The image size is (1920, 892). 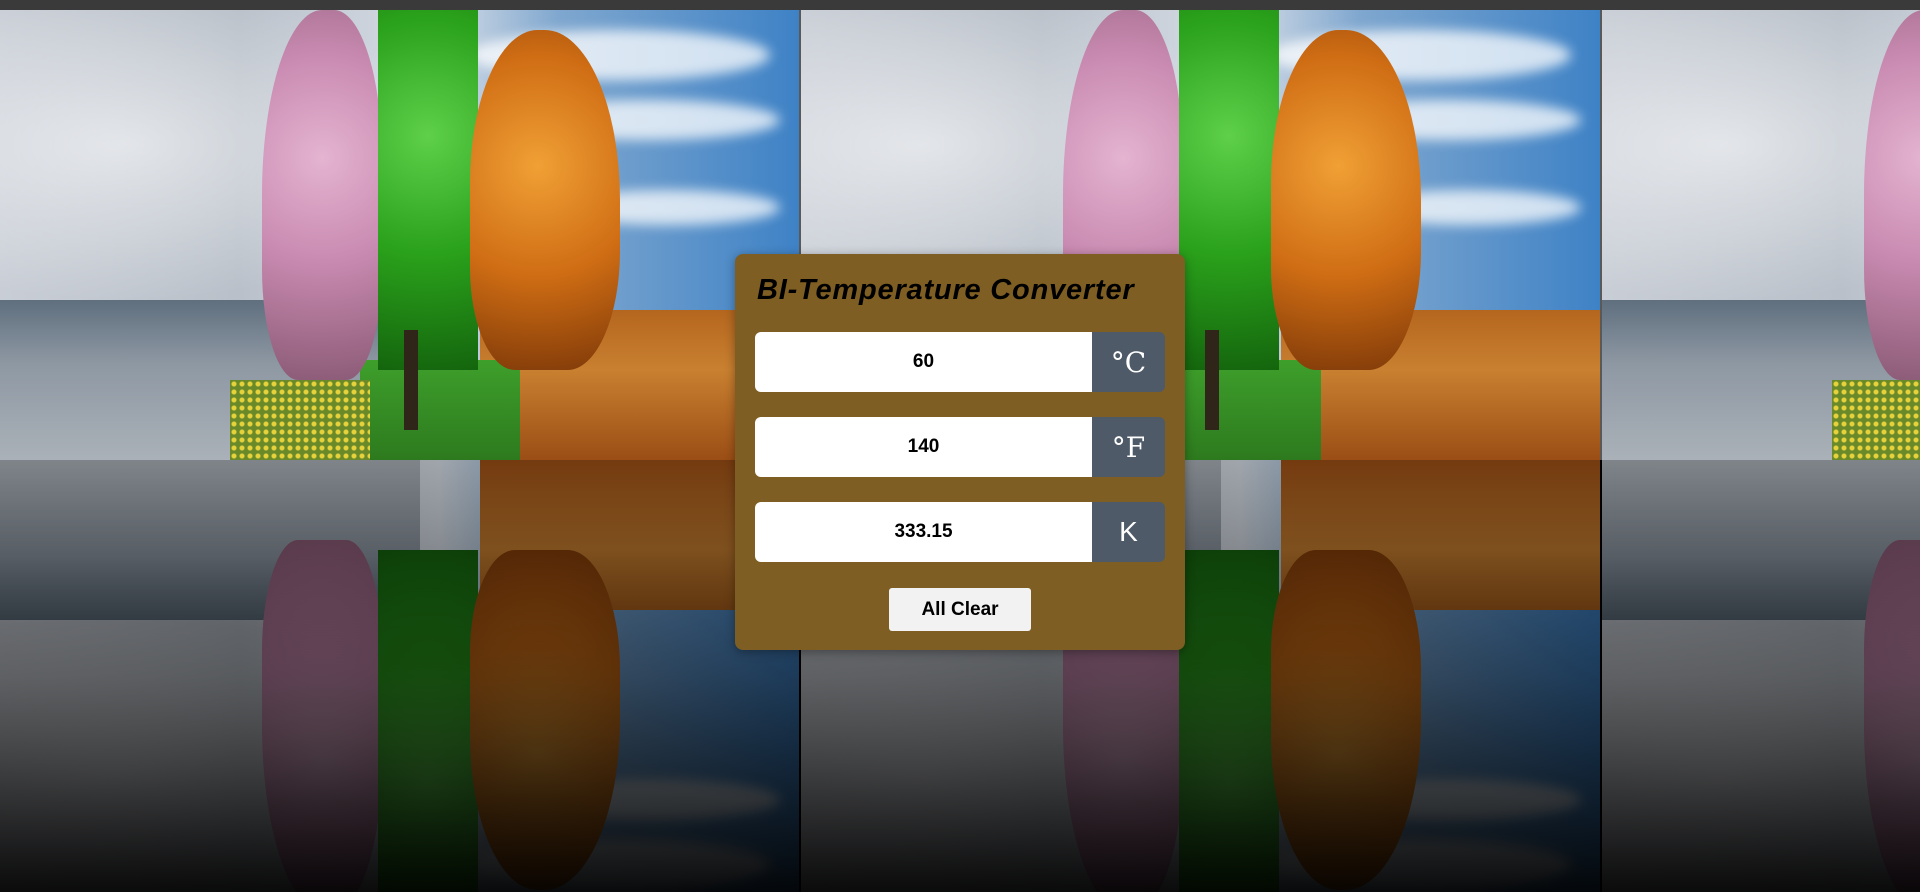 What do you see at coordinates (1128, 362) in the screenshot?
I see `celsius-unit-label: °C` at bounding box center [1128, 362].